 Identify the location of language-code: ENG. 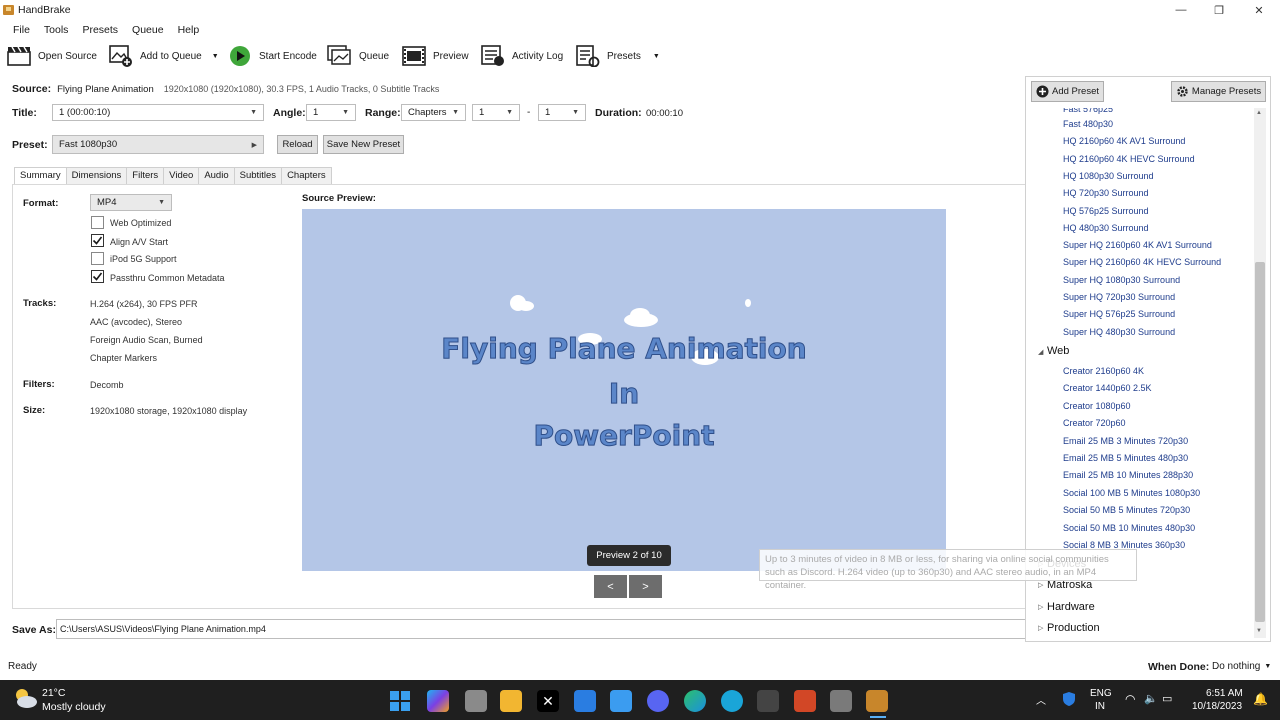
(1101, 693).